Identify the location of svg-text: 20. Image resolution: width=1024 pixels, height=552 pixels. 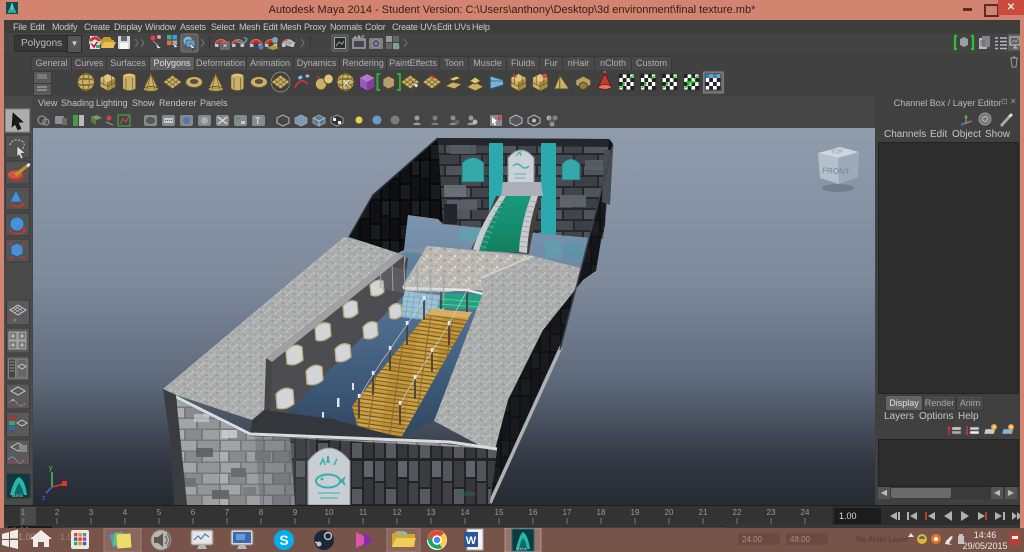
(669, 512).